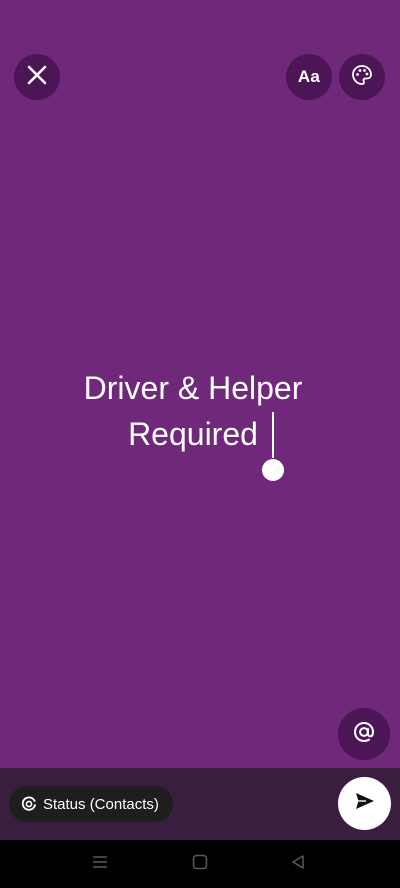  Describe the element at coordinates (273, 470) in the screenshot. I see `cursor-handle` at that location.